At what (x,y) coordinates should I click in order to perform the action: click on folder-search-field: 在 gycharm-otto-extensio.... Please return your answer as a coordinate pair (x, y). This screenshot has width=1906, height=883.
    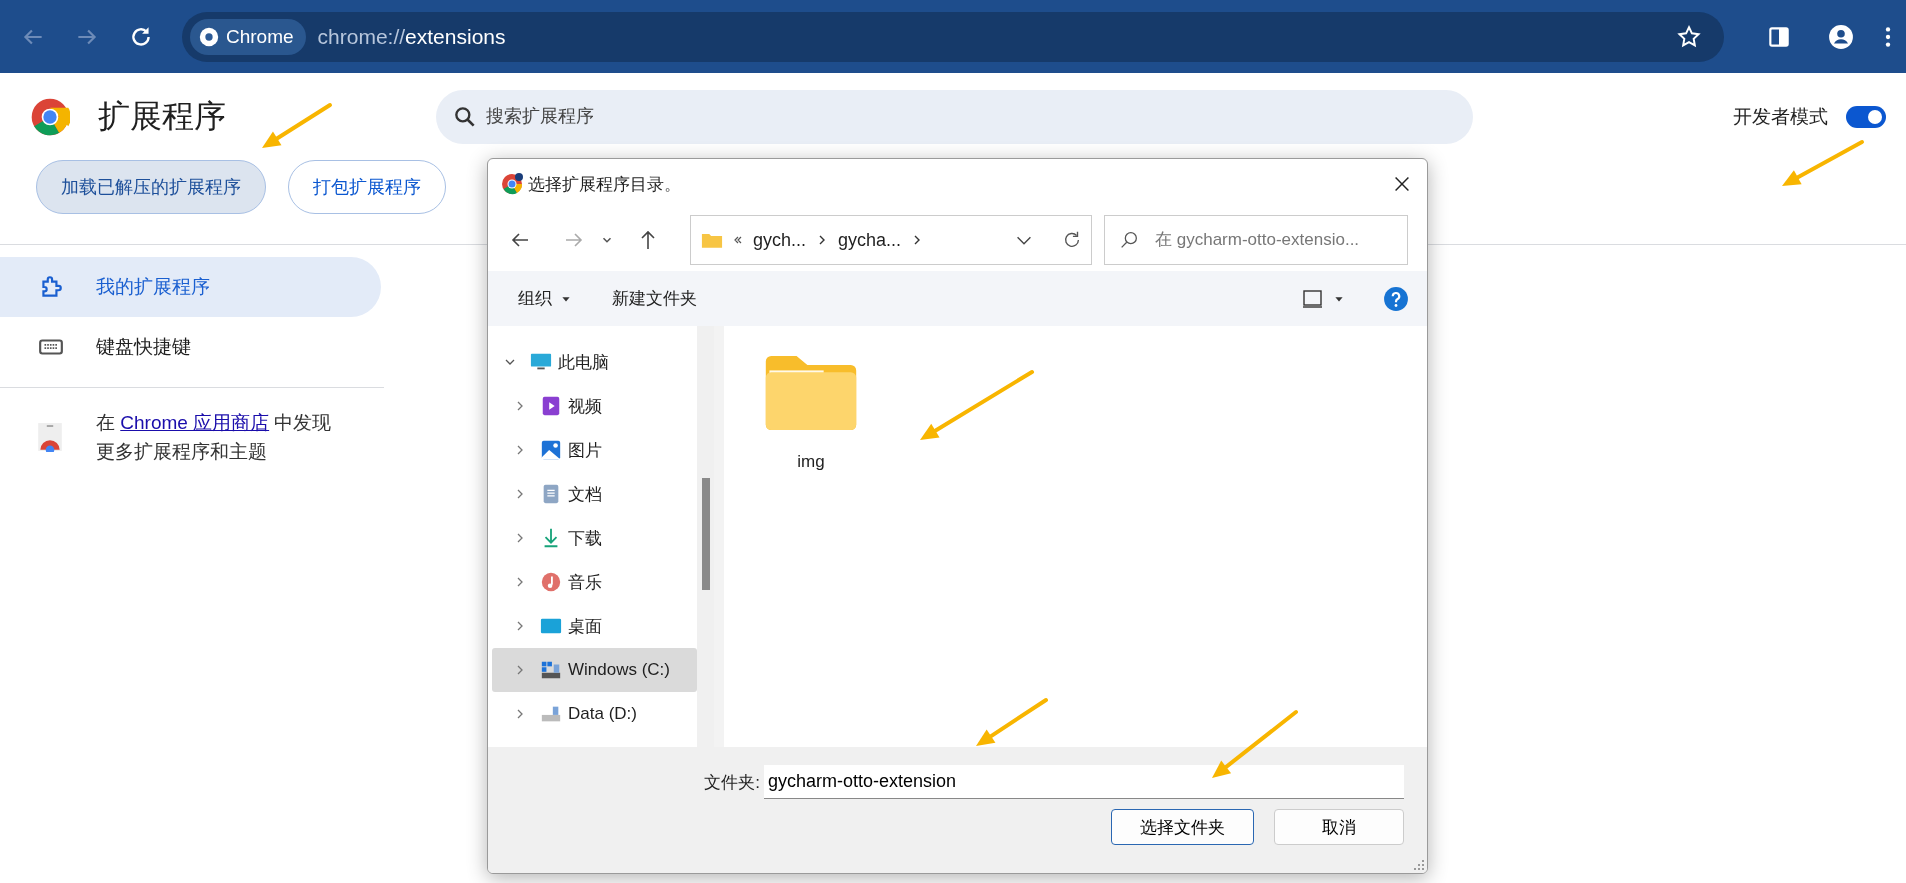
    Looking at the image, I should click on (1256, 240).